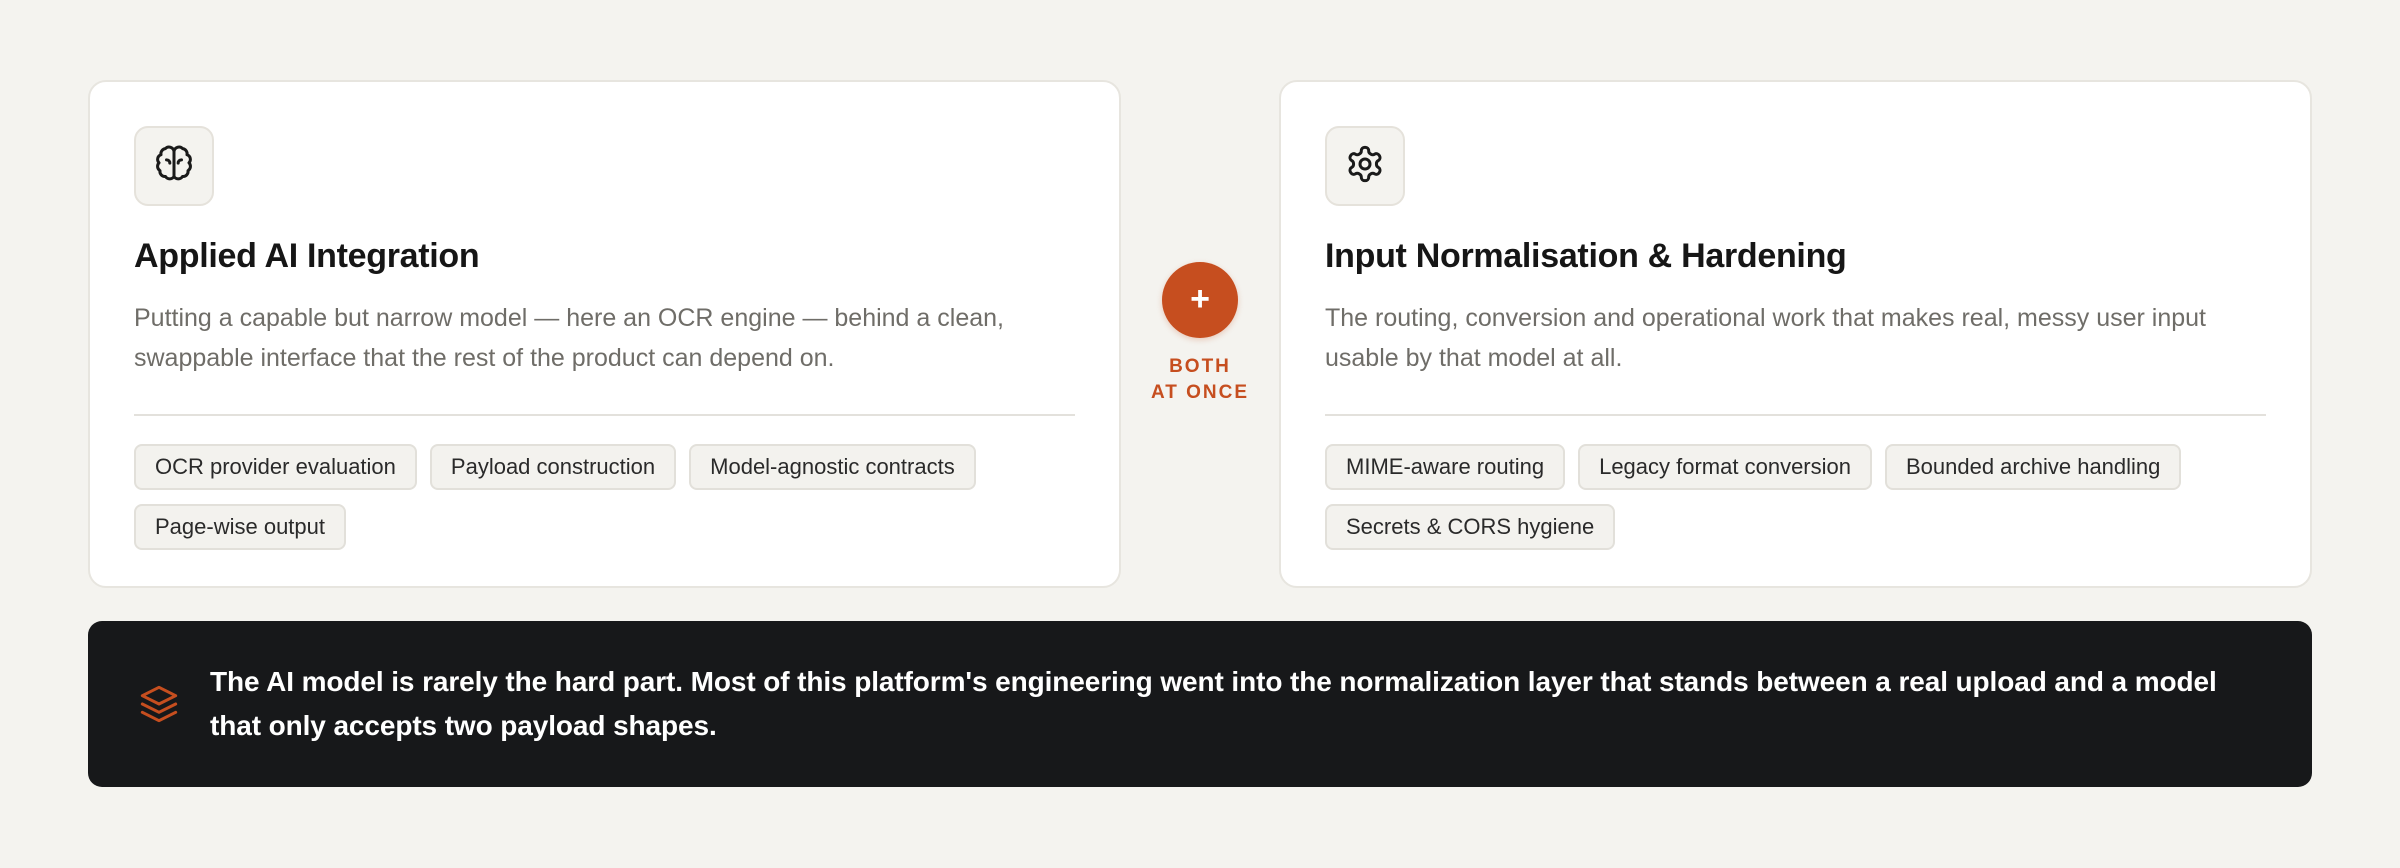 This screenshot has width=2400, height=868. What do you see at coordinates (275, 467) in the screenshot?
I see `tag-chip: OCR provider evaluation` at bounding box center [275, 467].